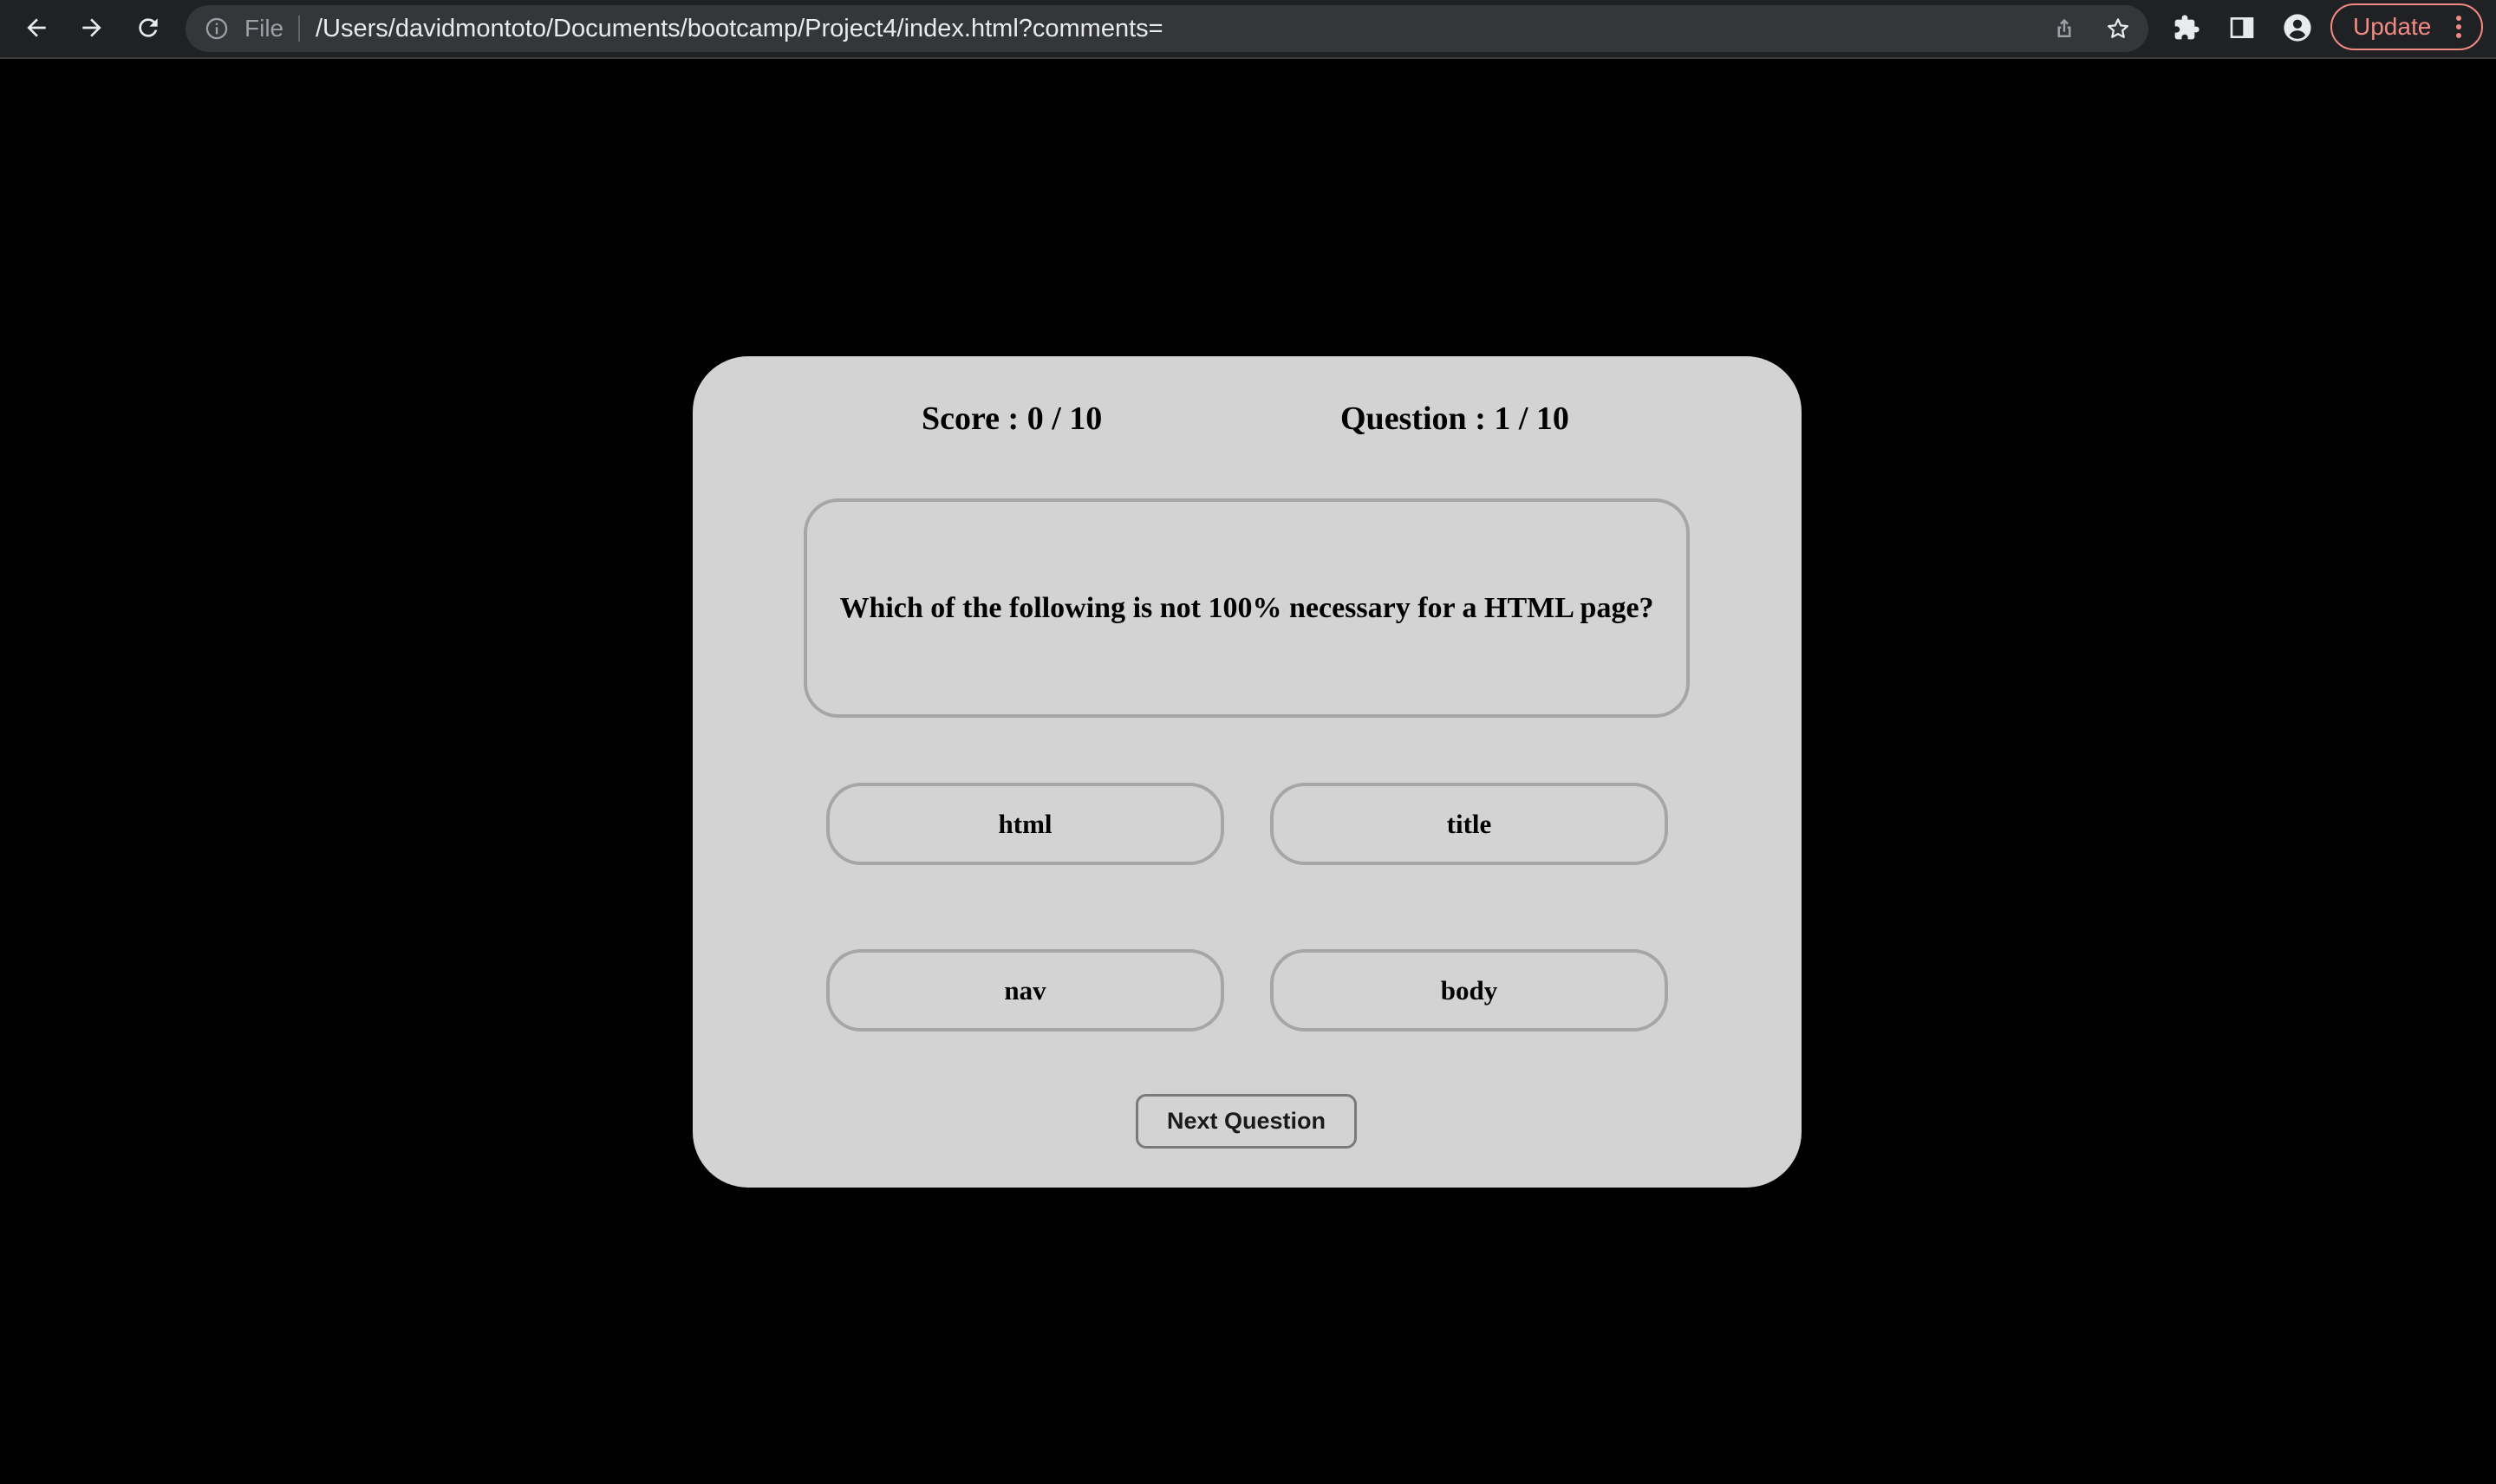 The height and width of the screenshot is (1484, 2496). What do you see at coordinates (2458, 27) in the screenshot?
I see `more-icon` at bounding box center [2458, 27].